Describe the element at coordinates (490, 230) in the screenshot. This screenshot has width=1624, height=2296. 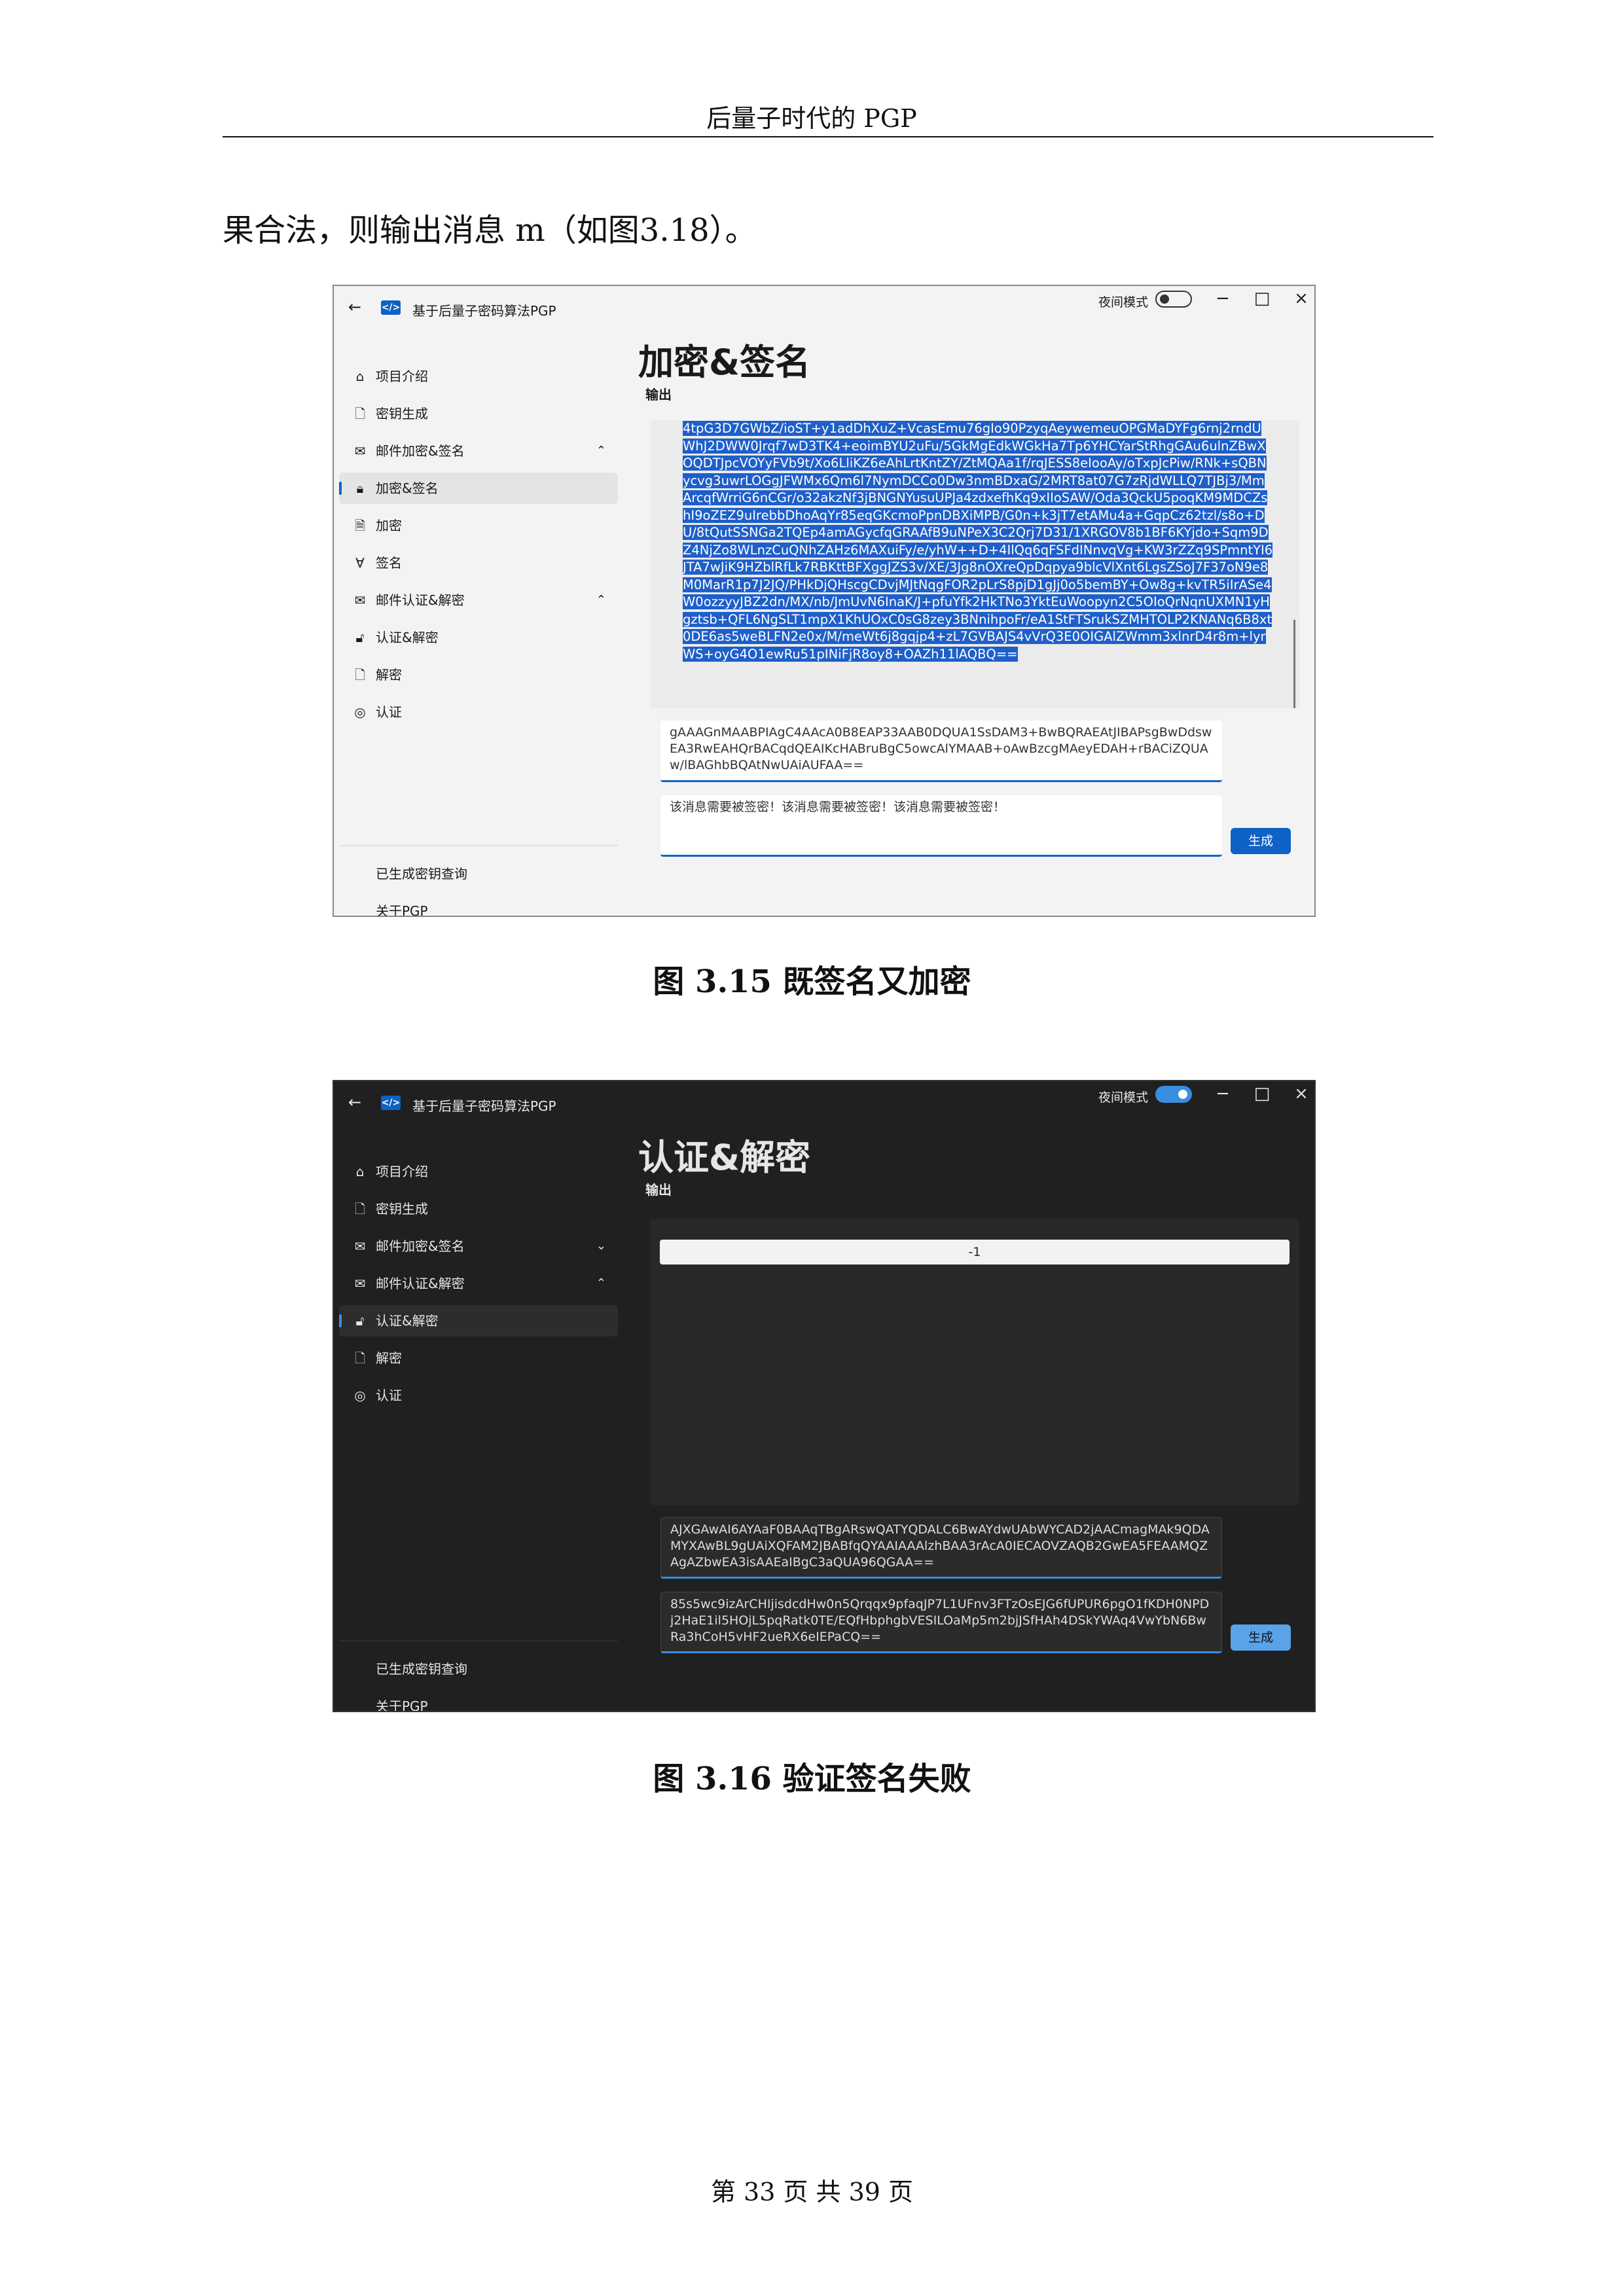
I see `body-text-line: 果合法，则输出消息 m（如图3.18）。` at that location.